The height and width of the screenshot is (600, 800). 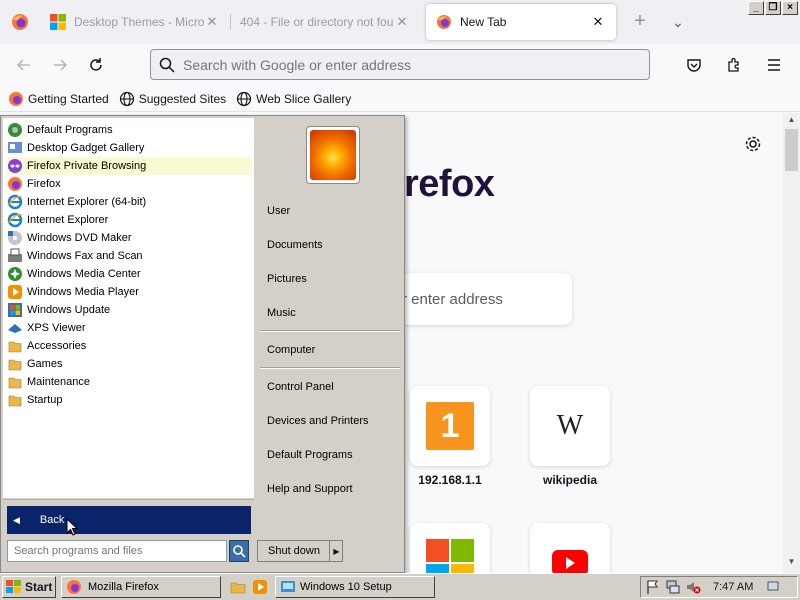 I want to click on program-label: Default Programs, so click(x=70, y=130).